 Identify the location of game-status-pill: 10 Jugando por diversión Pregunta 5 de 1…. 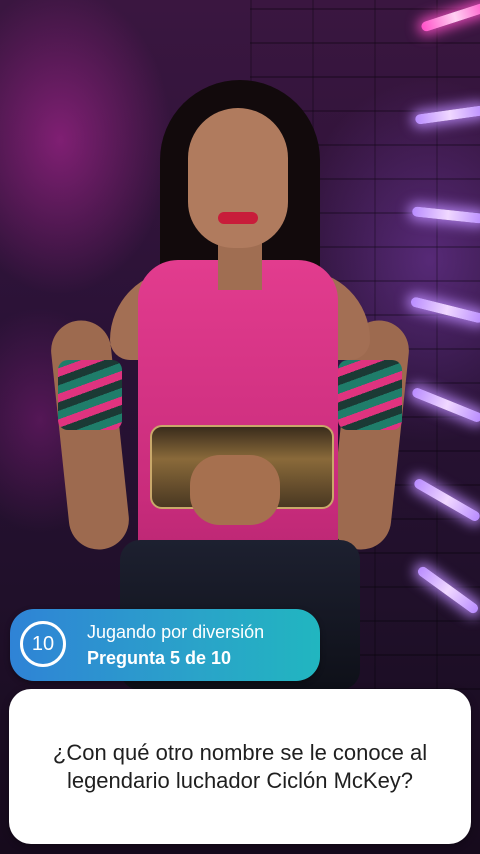
(165, 645).